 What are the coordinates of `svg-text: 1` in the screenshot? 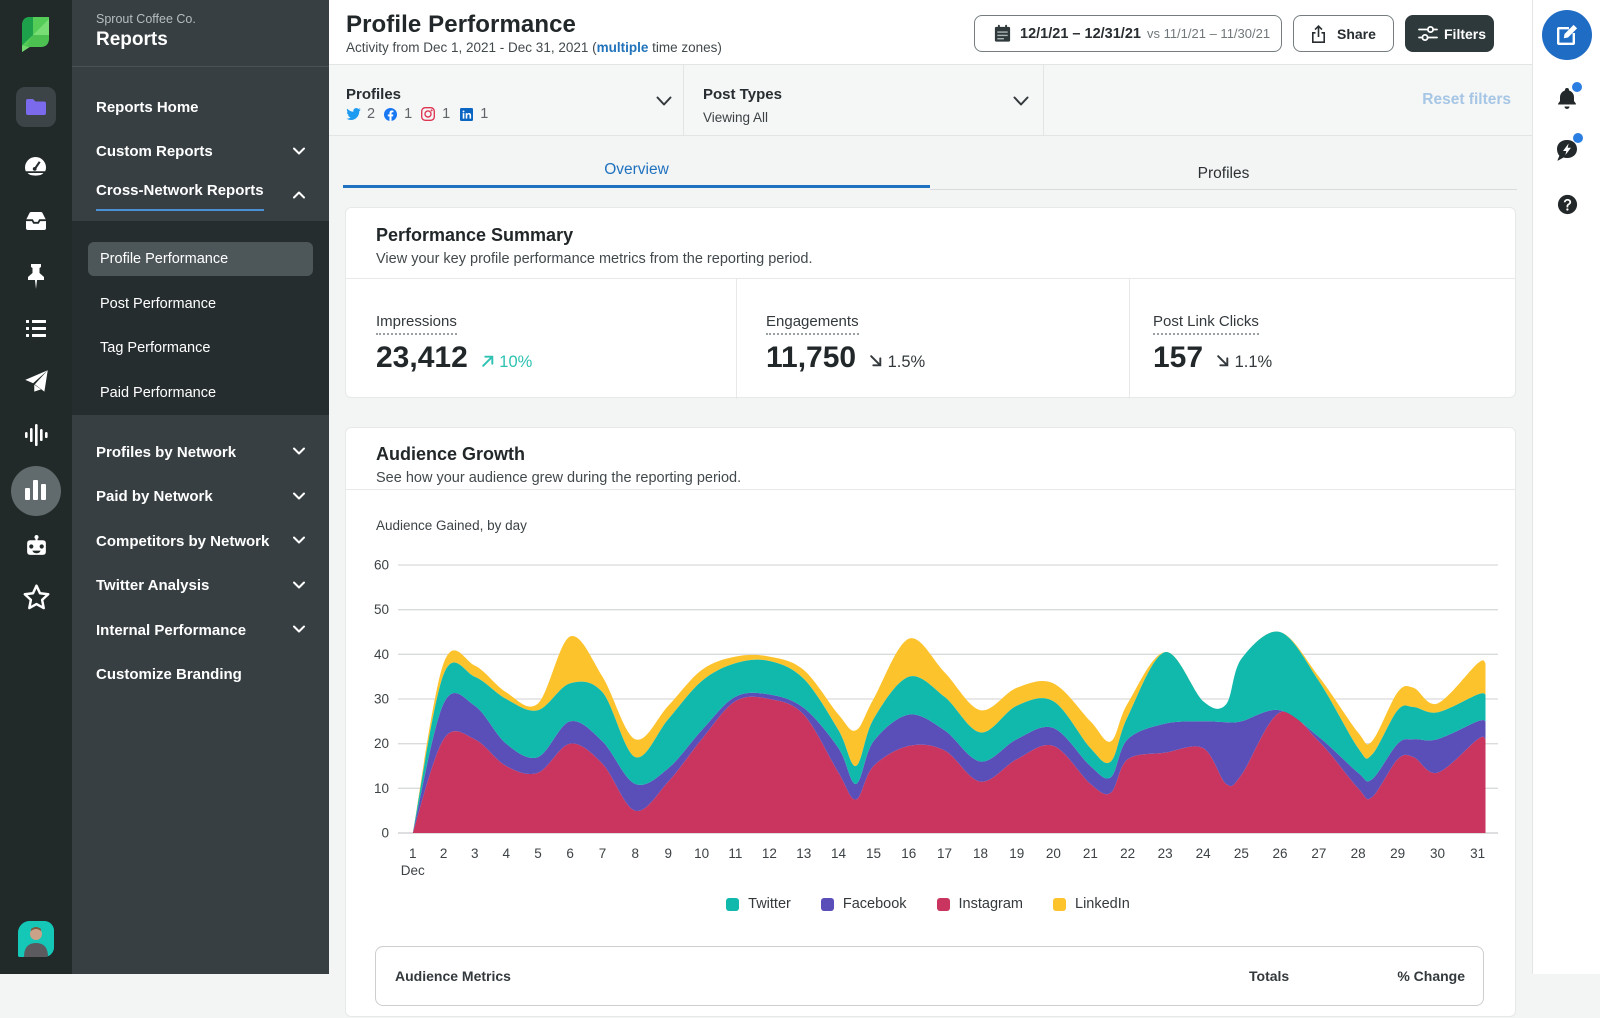 It's located at (413, 853).